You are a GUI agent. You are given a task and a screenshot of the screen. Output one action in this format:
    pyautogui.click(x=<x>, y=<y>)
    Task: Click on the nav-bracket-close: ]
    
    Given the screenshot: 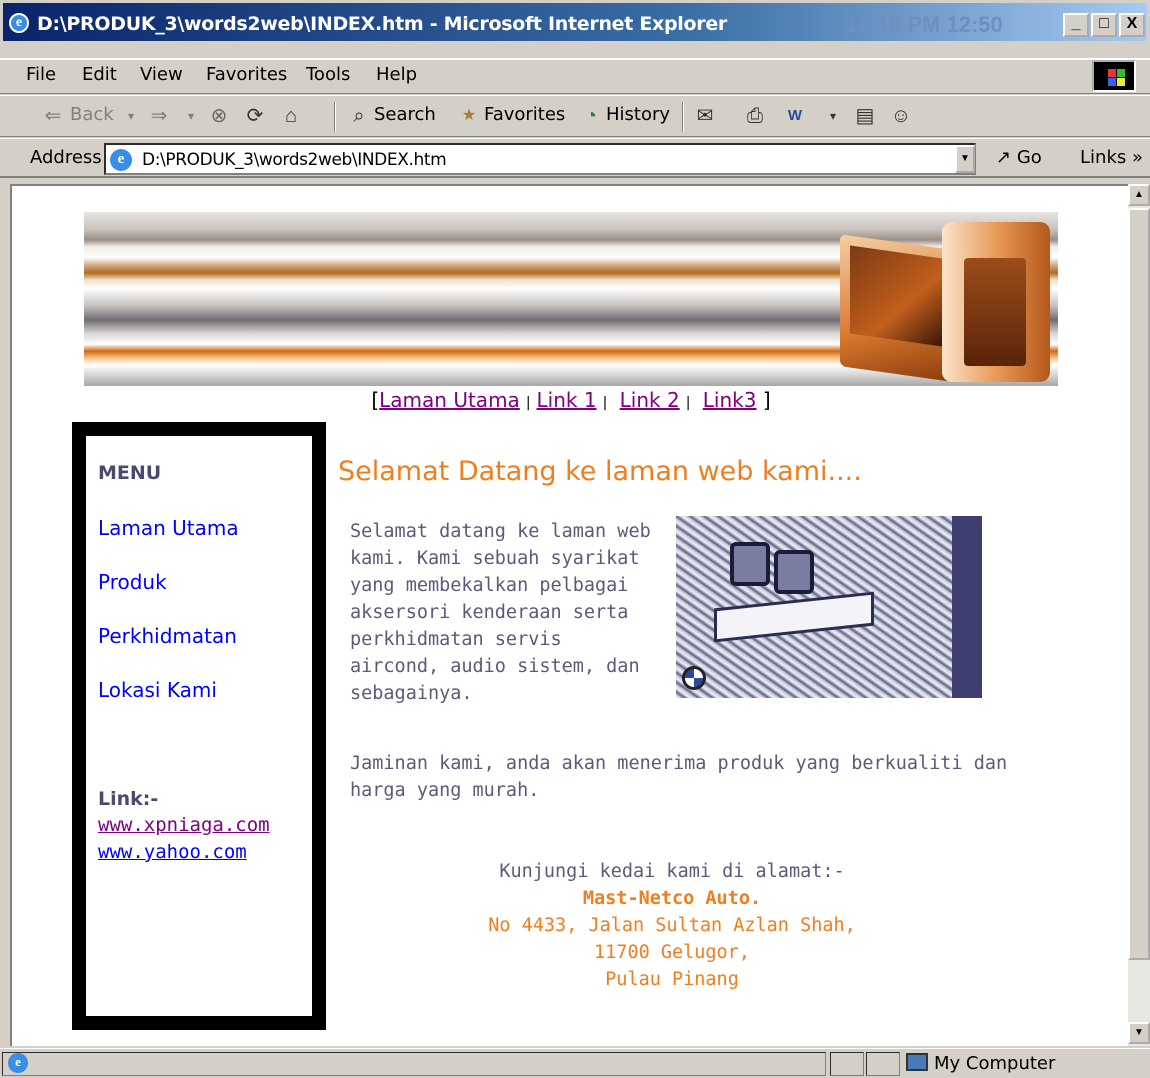 What is the action you would take?
    pyautogui.click(x=766, y=400)
    